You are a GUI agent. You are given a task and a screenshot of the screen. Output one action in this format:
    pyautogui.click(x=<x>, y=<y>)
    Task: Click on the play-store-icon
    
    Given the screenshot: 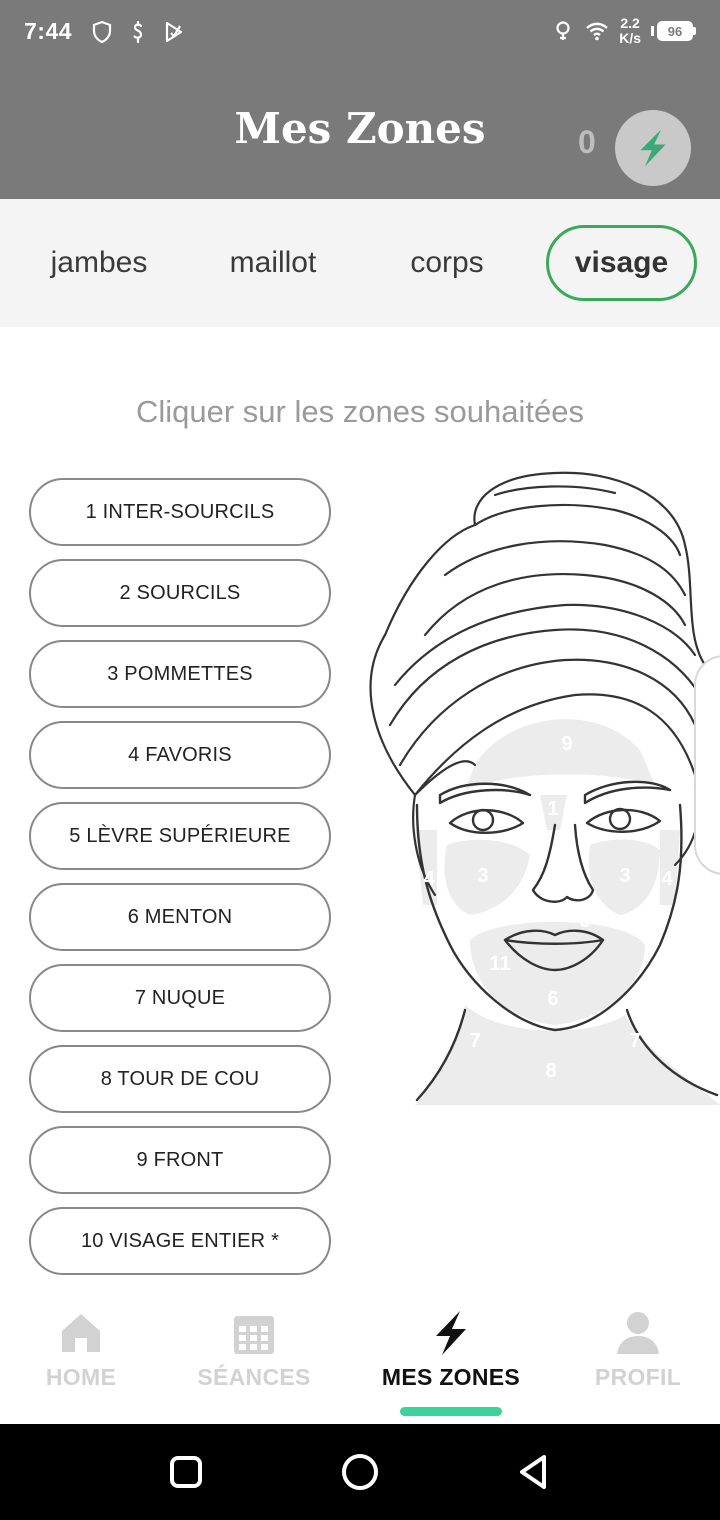 What is the action you would take?
    pyautogui.click(x=174, y=32)
    